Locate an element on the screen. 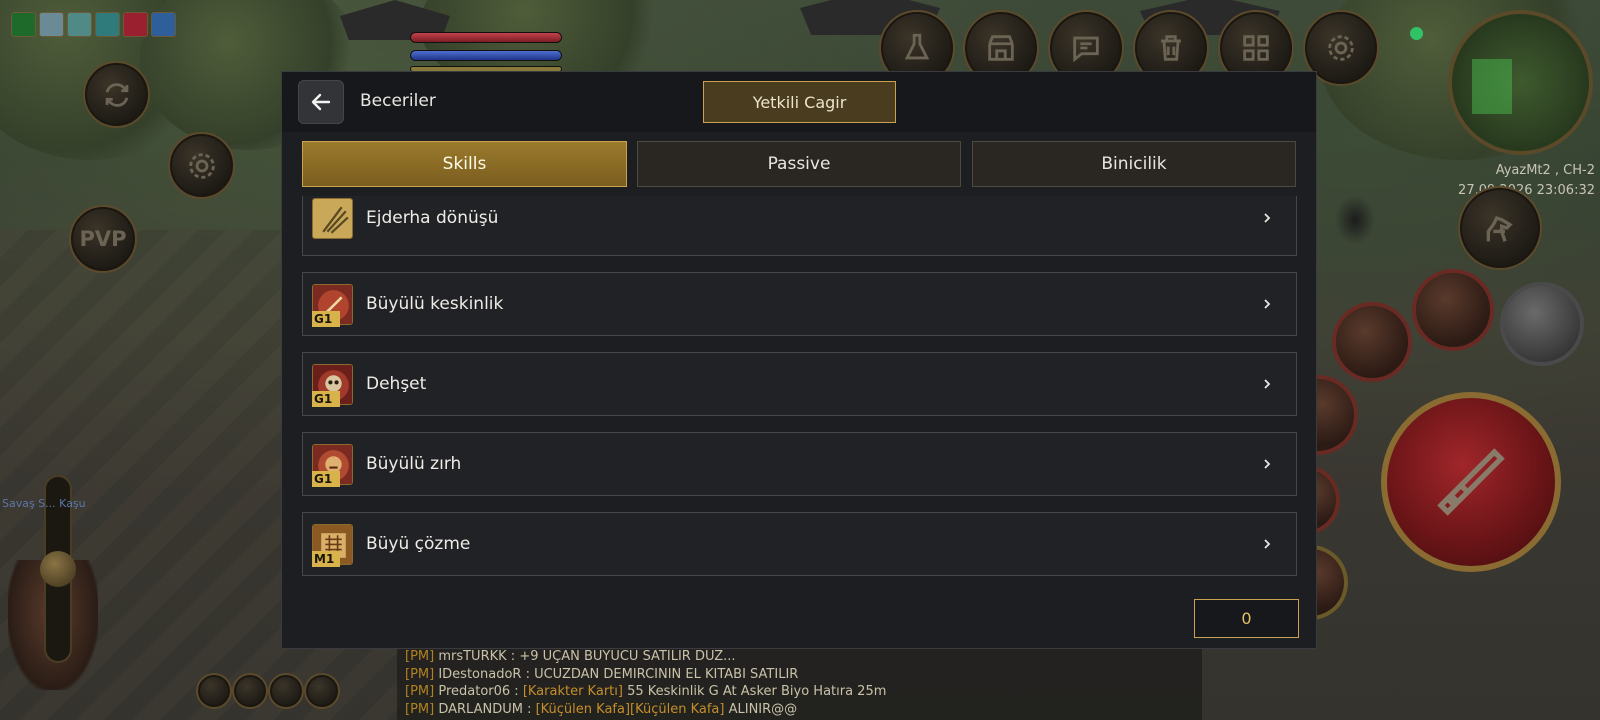 Image resolution: width=1600 pixels, height=720 pixels. pvp-label: PVP is located at coordinates (103, 239).